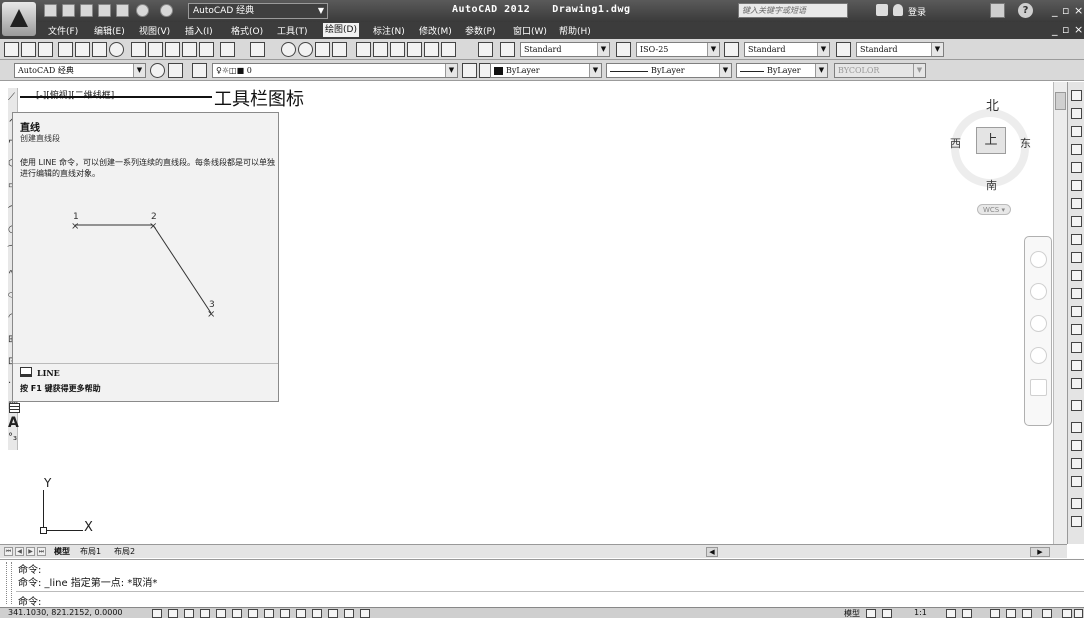 The width and height of the screenshot is (1084, 618). What do you see at coordinates (363, 49) in the screenshot?
I see `properties-icon` at bounding box center [363, 49].